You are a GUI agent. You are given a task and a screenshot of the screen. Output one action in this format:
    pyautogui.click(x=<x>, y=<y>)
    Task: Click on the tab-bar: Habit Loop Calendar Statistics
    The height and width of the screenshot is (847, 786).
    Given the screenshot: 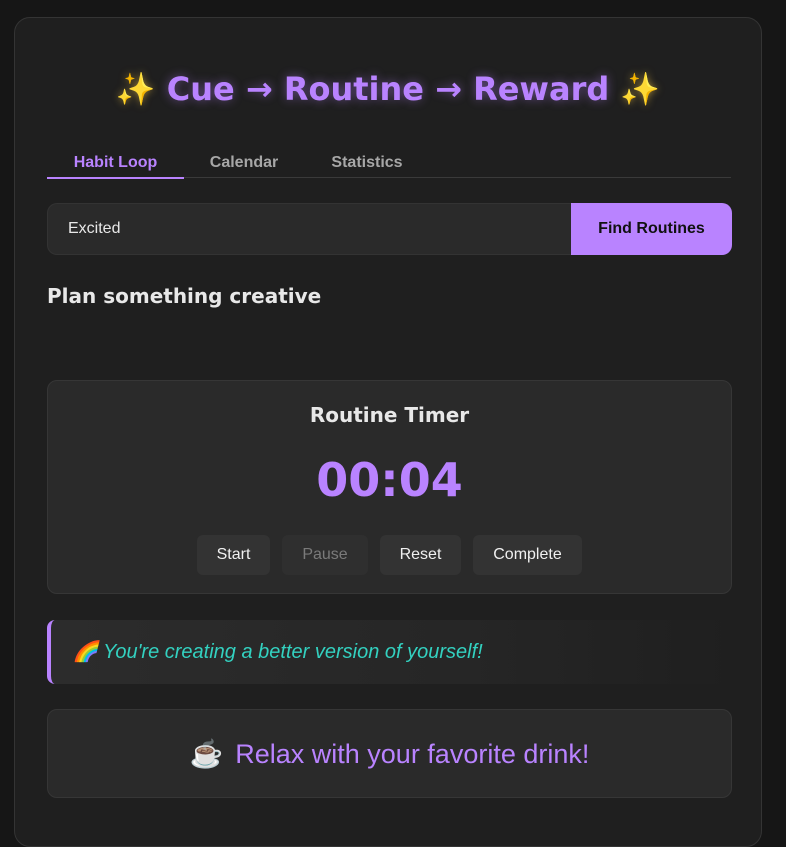 What is the action you would take?
    pyautogui.click(x=389, y=160)
    